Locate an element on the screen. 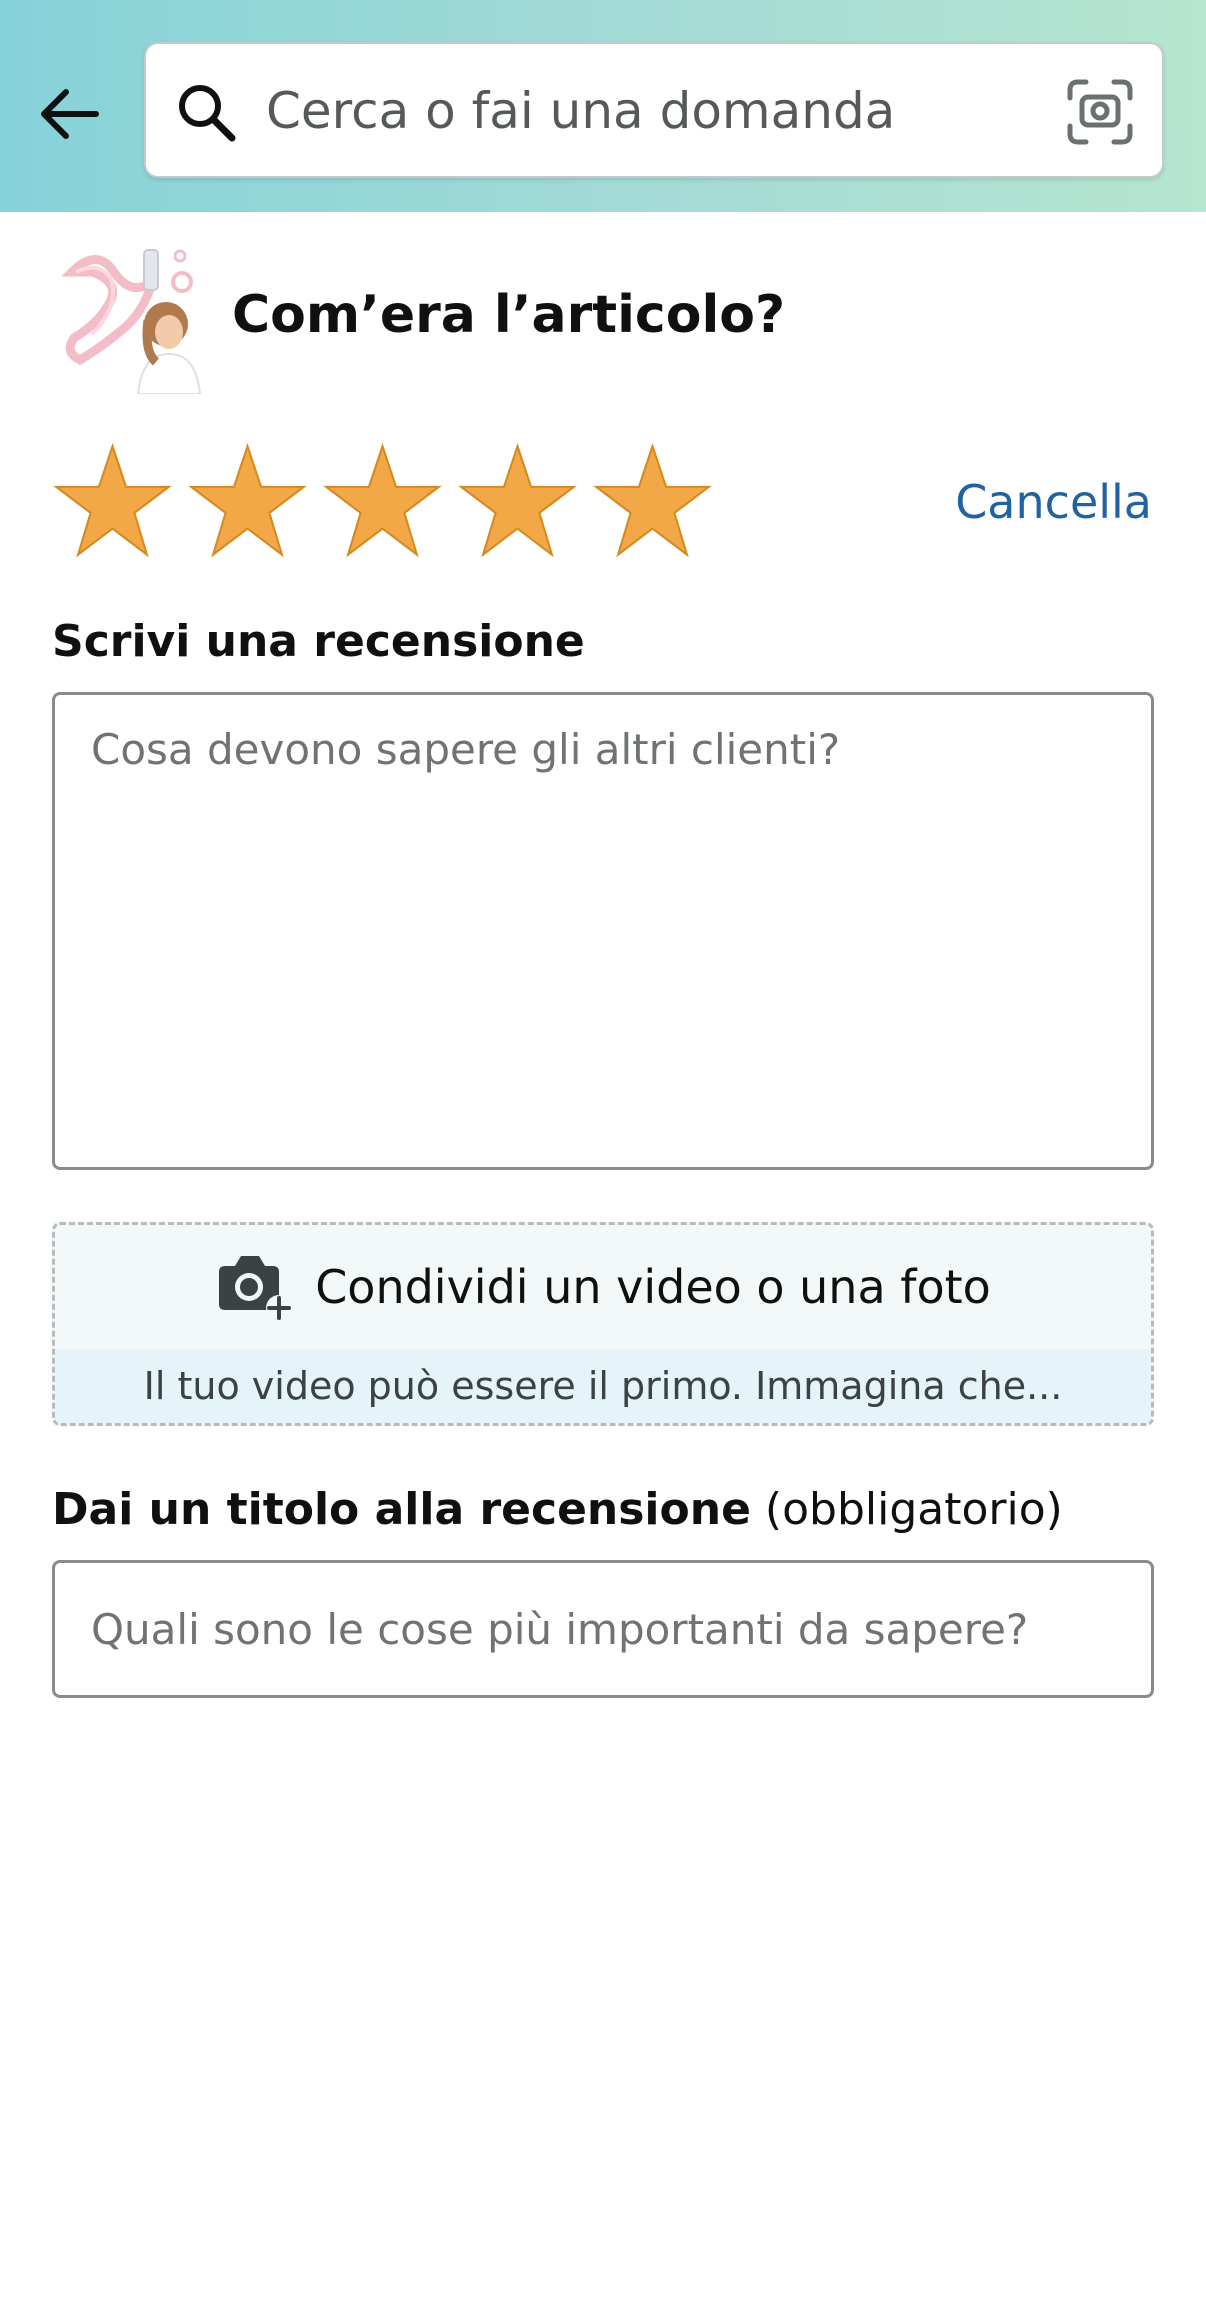 The width and height of the screenshot is (1206, 2307). camera-scan-icon is located at coordinates (1100, 112).